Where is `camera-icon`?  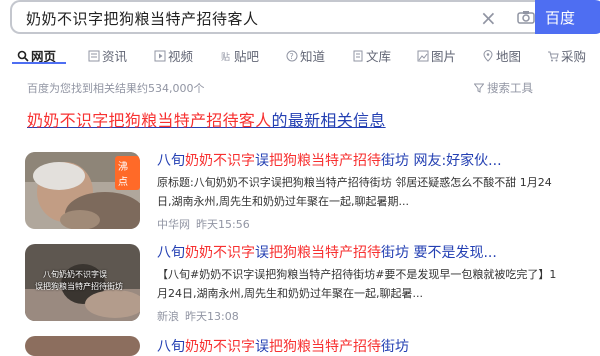 camera-icon is located at coordinates (526, 17).